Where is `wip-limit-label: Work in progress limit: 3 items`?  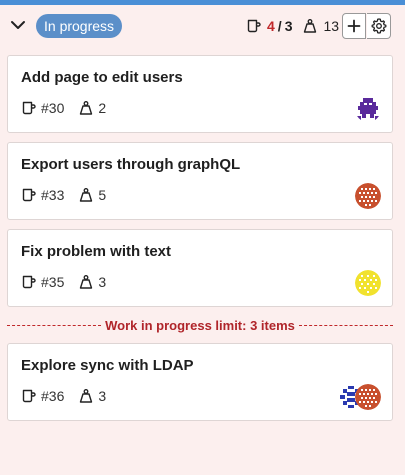
wip-limit-label: Work in progress limit: 3 items is located at coordinates (200, 325).